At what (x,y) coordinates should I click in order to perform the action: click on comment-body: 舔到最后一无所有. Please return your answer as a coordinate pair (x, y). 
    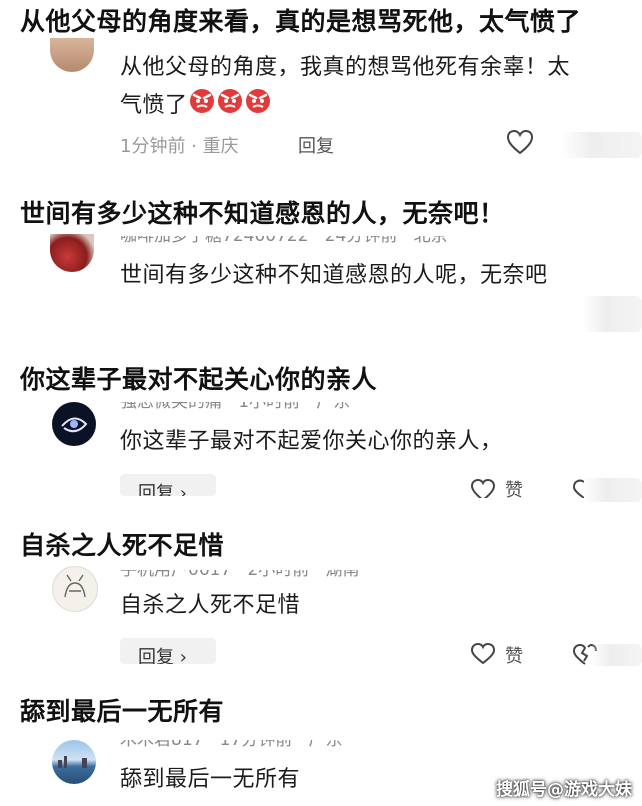
    Looking at the image, I should click on (210, 779).